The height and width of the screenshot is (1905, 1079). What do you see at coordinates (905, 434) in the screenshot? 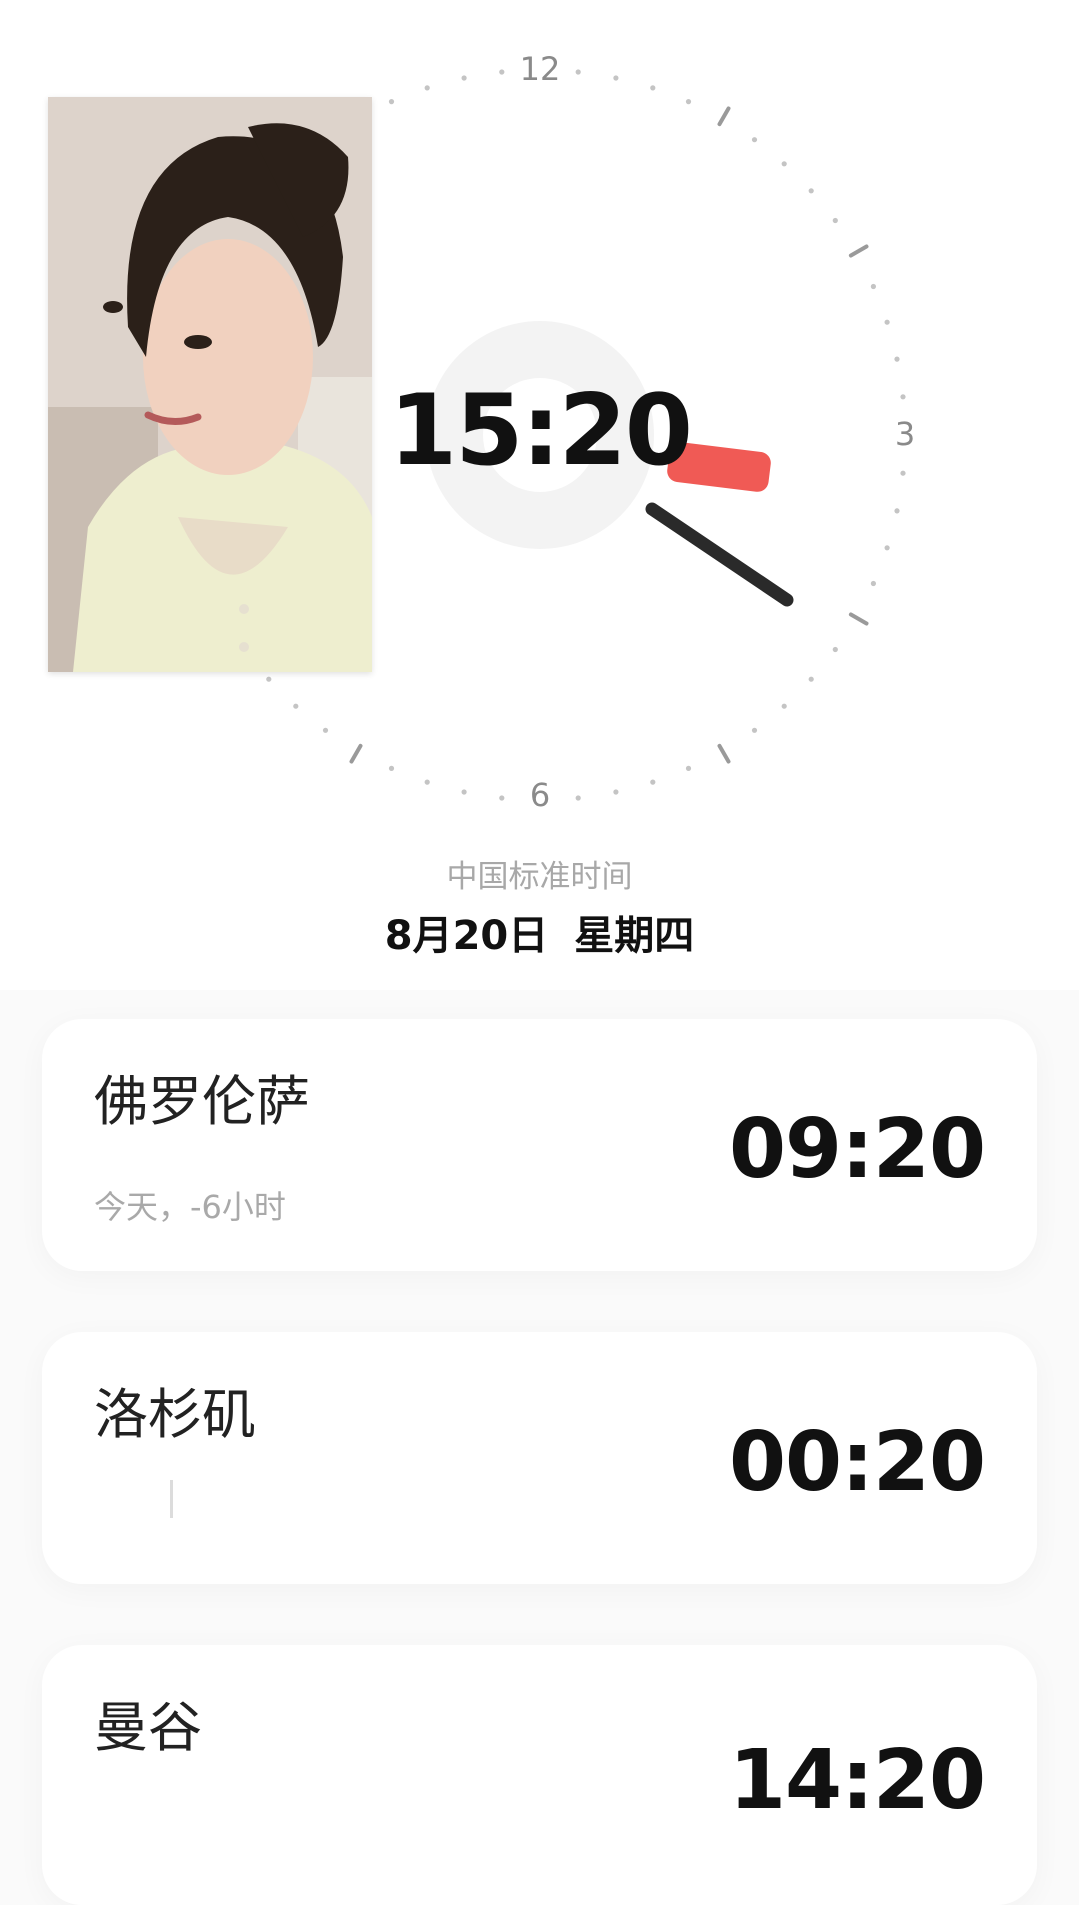
I see `dial-number-3: 3` at bounding box center [905, 434].